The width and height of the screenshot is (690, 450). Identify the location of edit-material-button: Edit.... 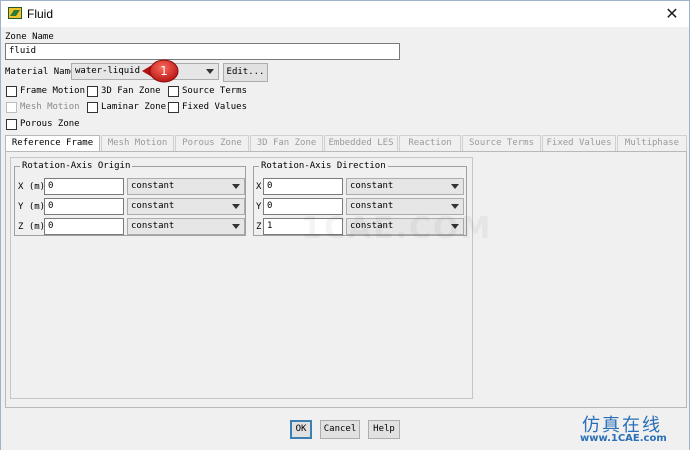
(245, 72).